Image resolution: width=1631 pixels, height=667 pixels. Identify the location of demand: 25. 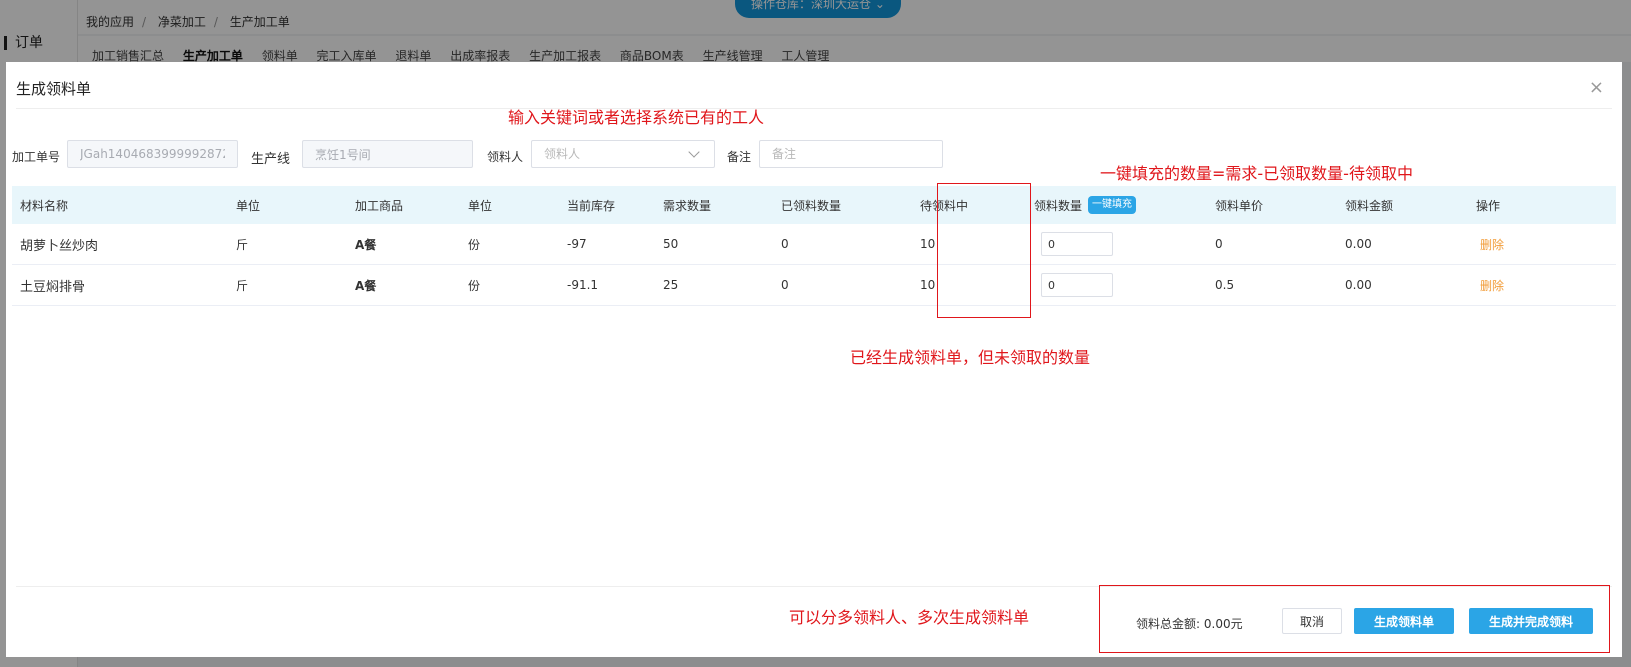
(671, 285).